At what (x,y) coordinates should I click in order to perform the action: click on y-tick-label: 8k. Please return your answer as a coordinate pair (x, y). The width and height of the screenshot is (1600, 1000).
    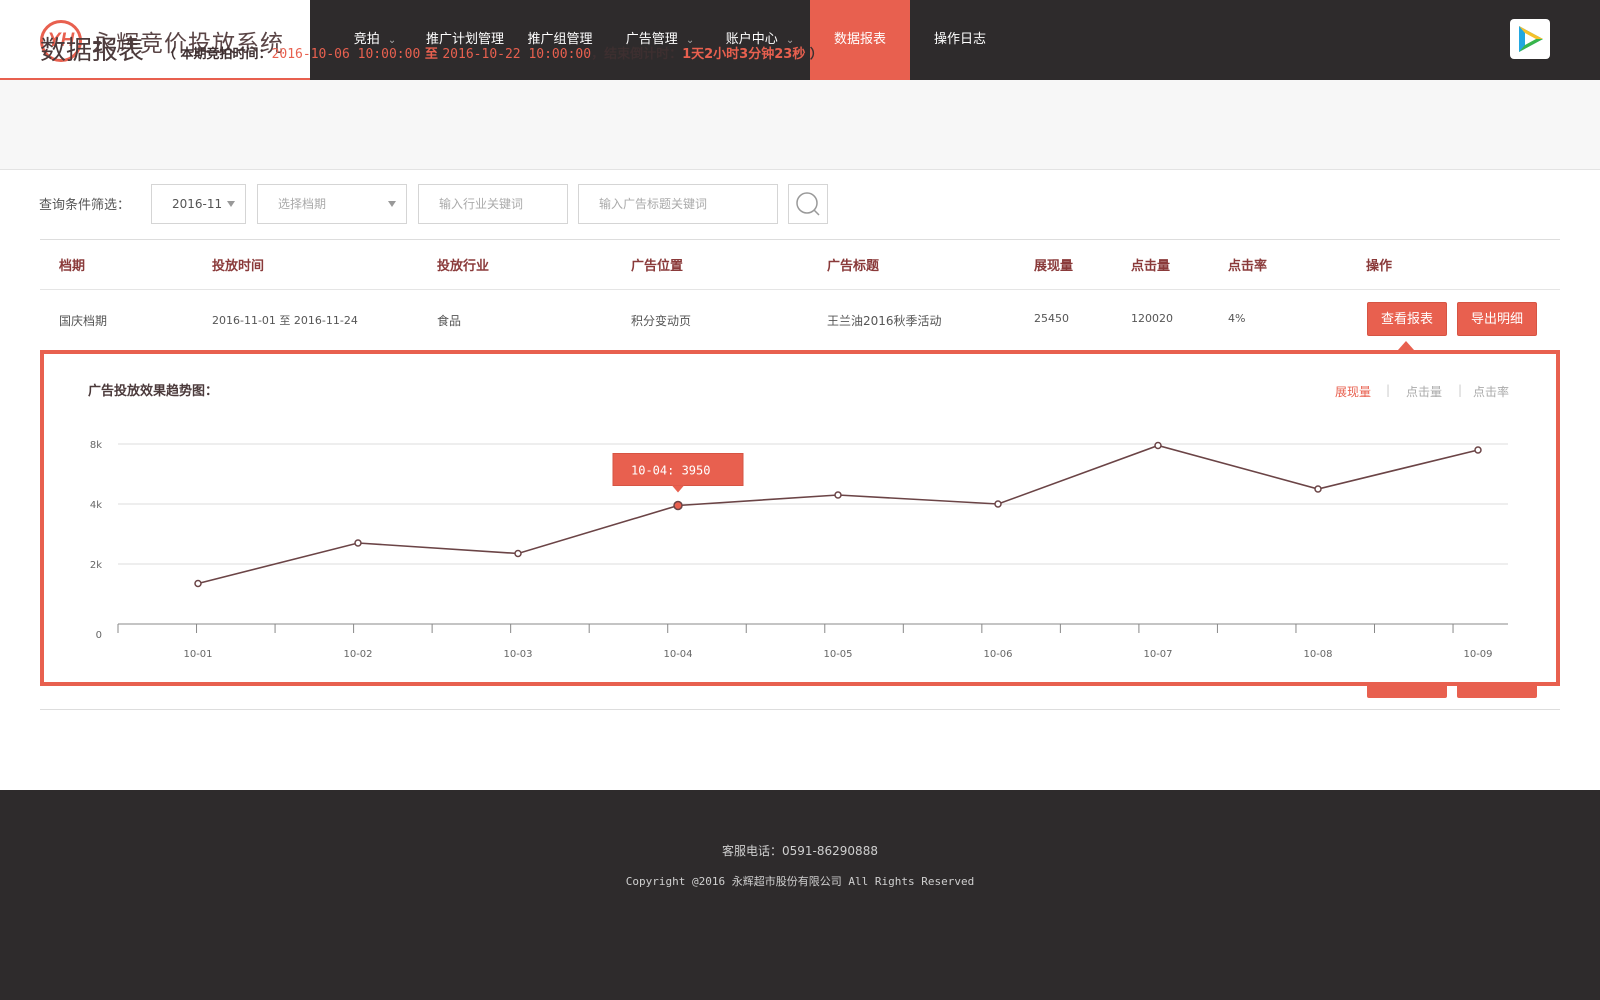
    Looking at the image, I should click on (96, 445).